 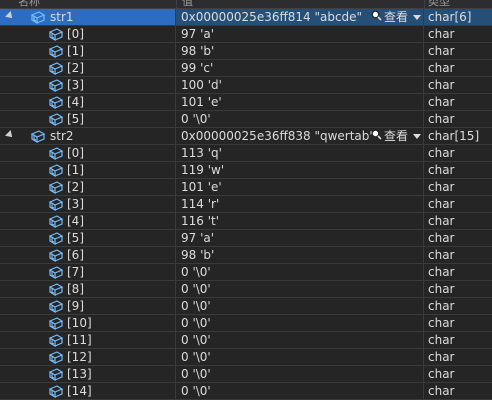 What do you see at coordinates (300, 136) in the screenshot?
I see `value-cell: 0x00000025e36ff838 "qwertab" 查看` at bounding box center [300, 136].